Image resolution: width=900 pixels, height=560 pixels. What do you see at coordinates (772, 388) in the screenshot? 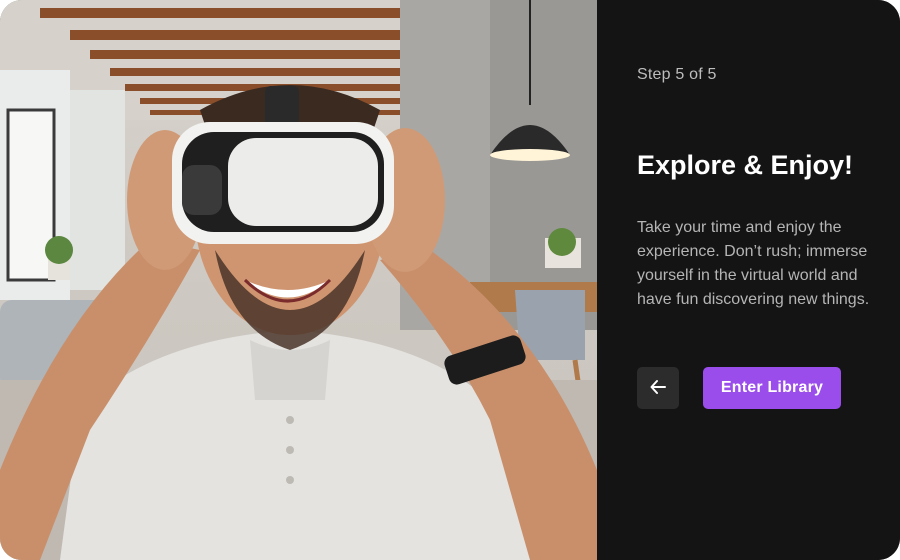
I see `enter-library-button: Enter Library` at bounding box center [772, 388].